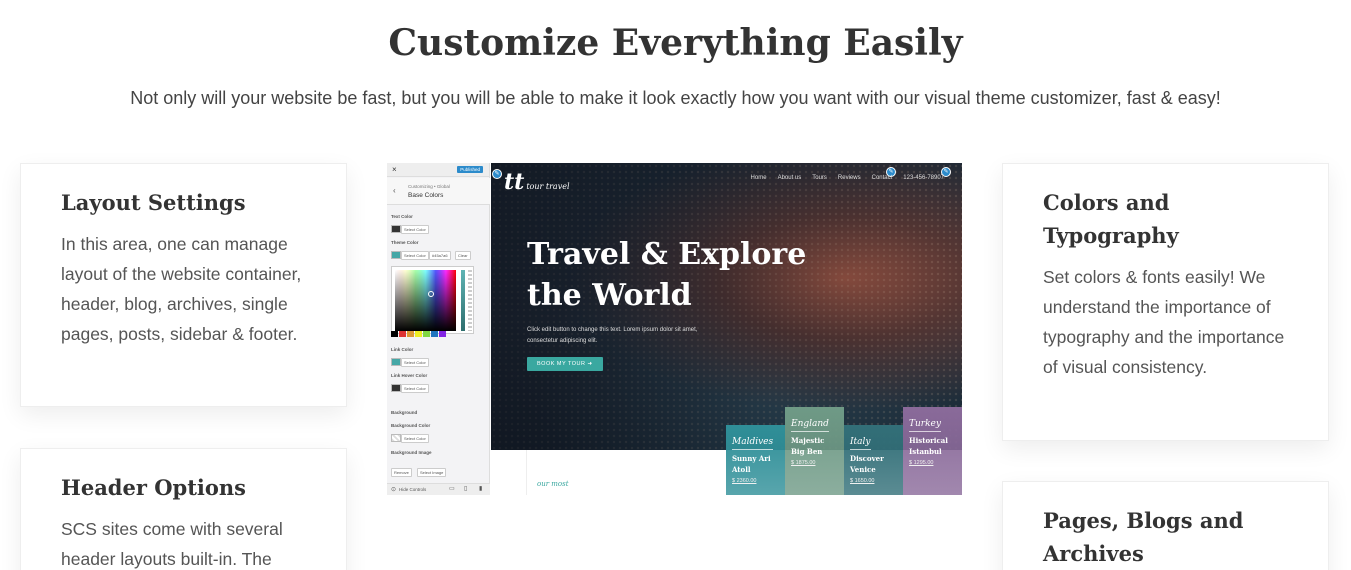  I want to click on link-hover-label: Link Hover Color, so click(409, 375).